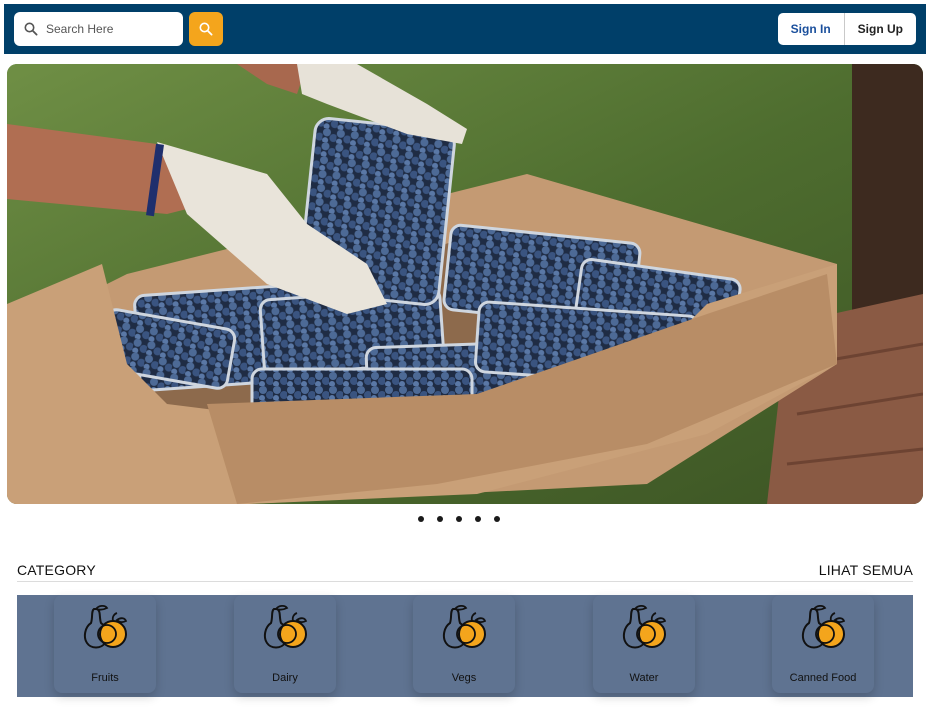 Image resolution: width=934 pixels, height=714 pixels. I want to click on category-label: Canned Food, so click(823, 678).